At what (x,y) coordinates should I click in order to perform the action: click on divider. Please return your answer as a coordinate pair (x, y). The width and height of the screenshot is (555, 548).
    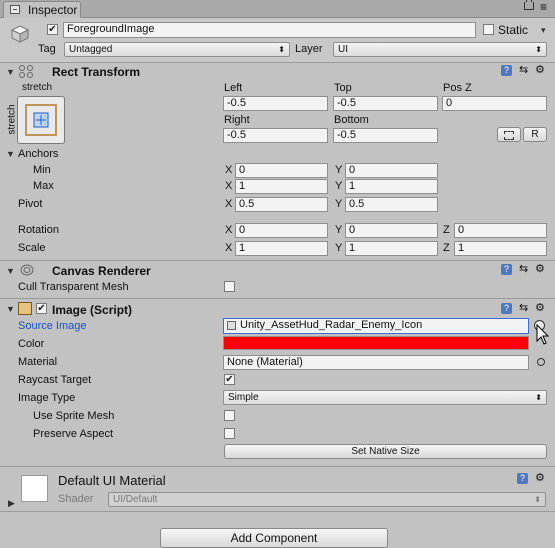
    Looking at the image, I should click on (277, 466).